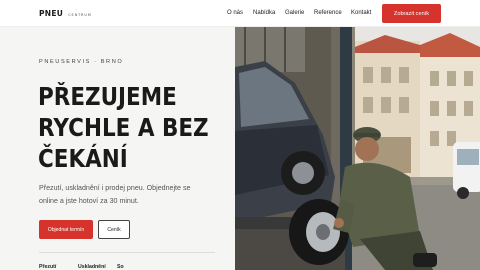 The image size is (480, 270). I want to click on stats-divider, so click(127, 252).